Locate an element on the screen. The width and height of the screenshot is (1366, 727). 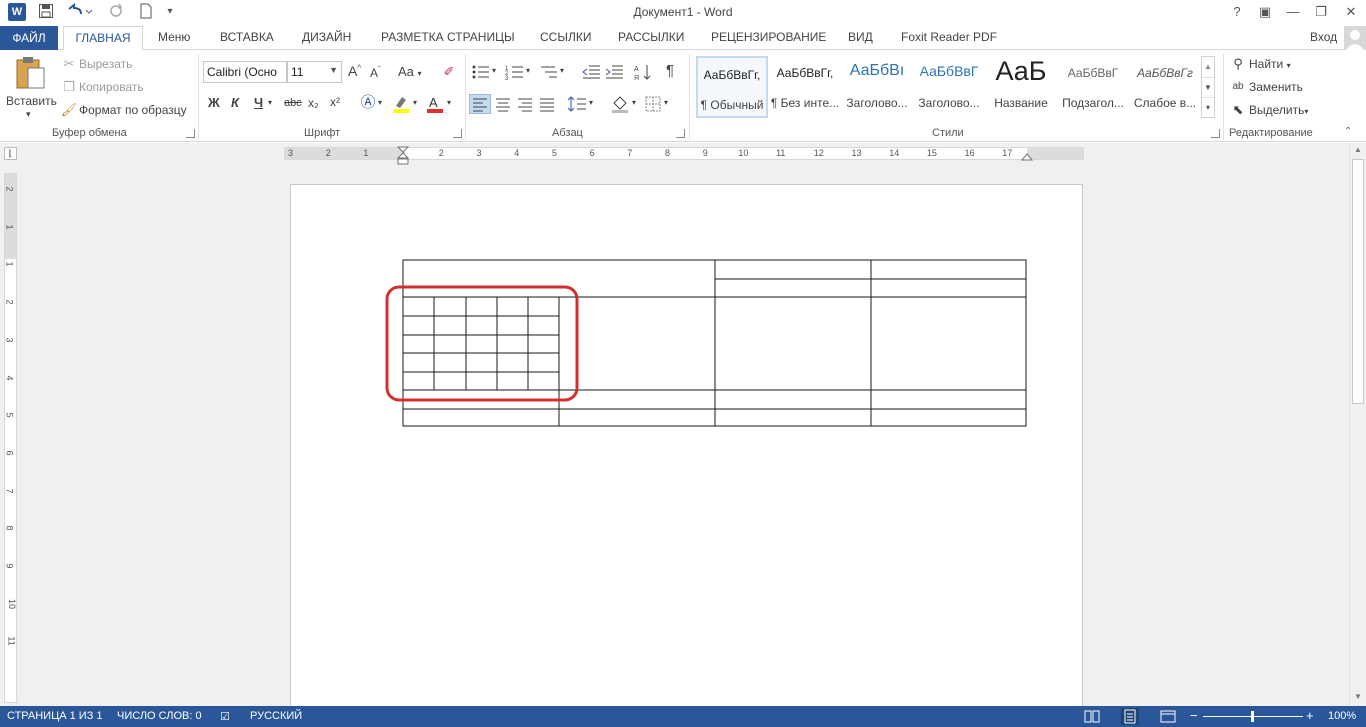
style-normal: АаБбВвГг, ¶ Обычный is located at coordinates (732, 87).